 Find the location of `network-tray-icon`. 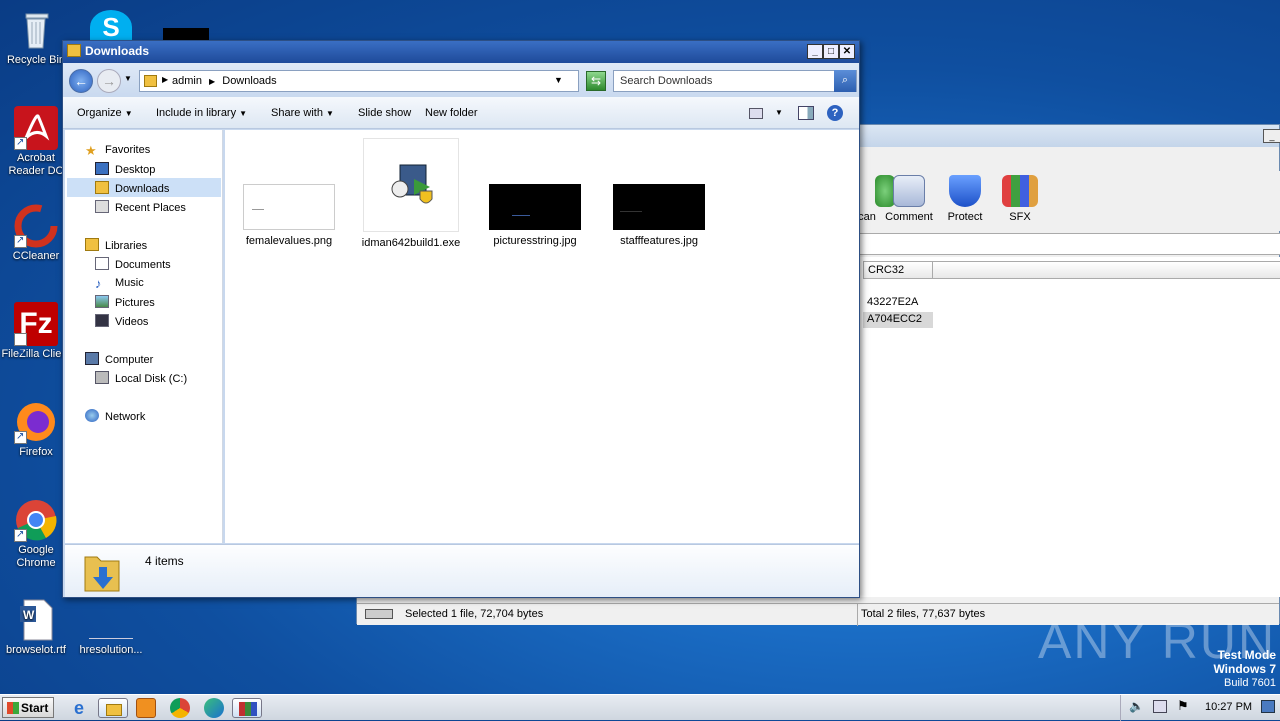

network-tray-icon is located at coordinates (1160, 706).